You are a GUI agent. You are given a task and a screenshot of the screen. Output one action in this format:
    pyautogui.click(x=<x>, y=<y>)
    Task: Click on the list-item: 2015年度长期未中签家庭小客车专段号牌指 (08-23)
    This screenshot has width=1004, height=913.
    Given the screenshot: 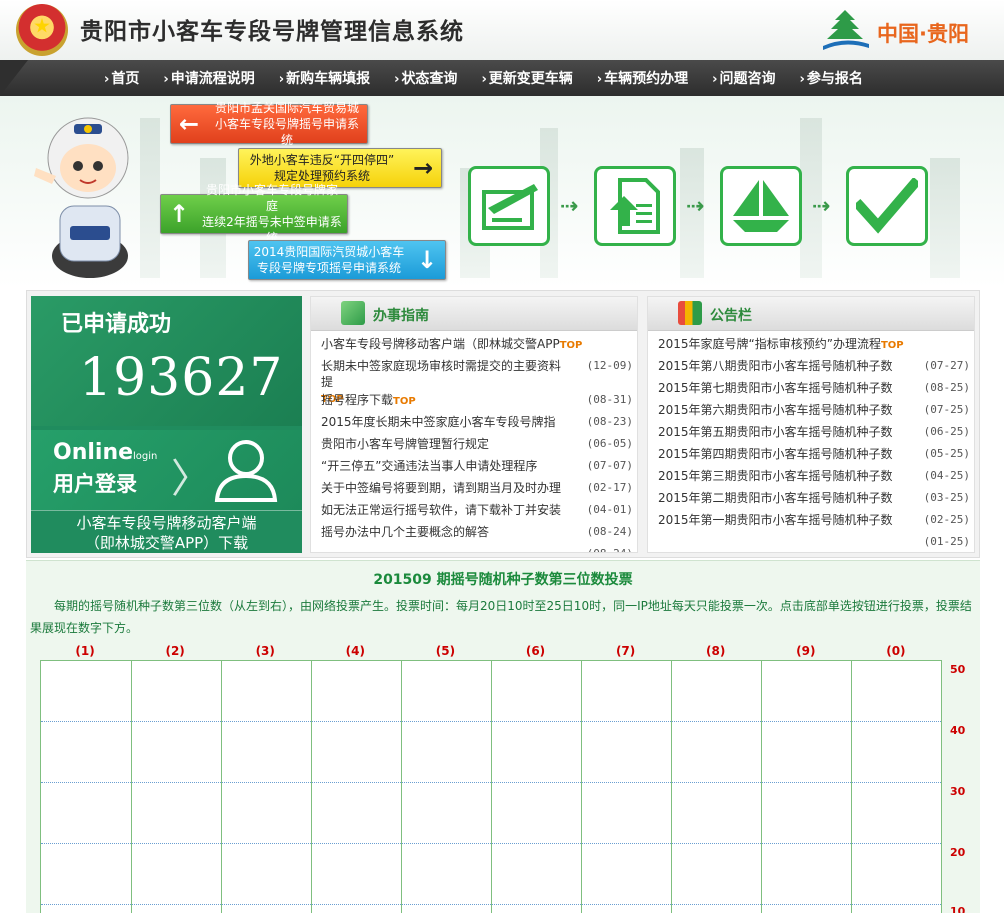 What is the action you would take?
    pyautogui.click(x=474, y=422)
    